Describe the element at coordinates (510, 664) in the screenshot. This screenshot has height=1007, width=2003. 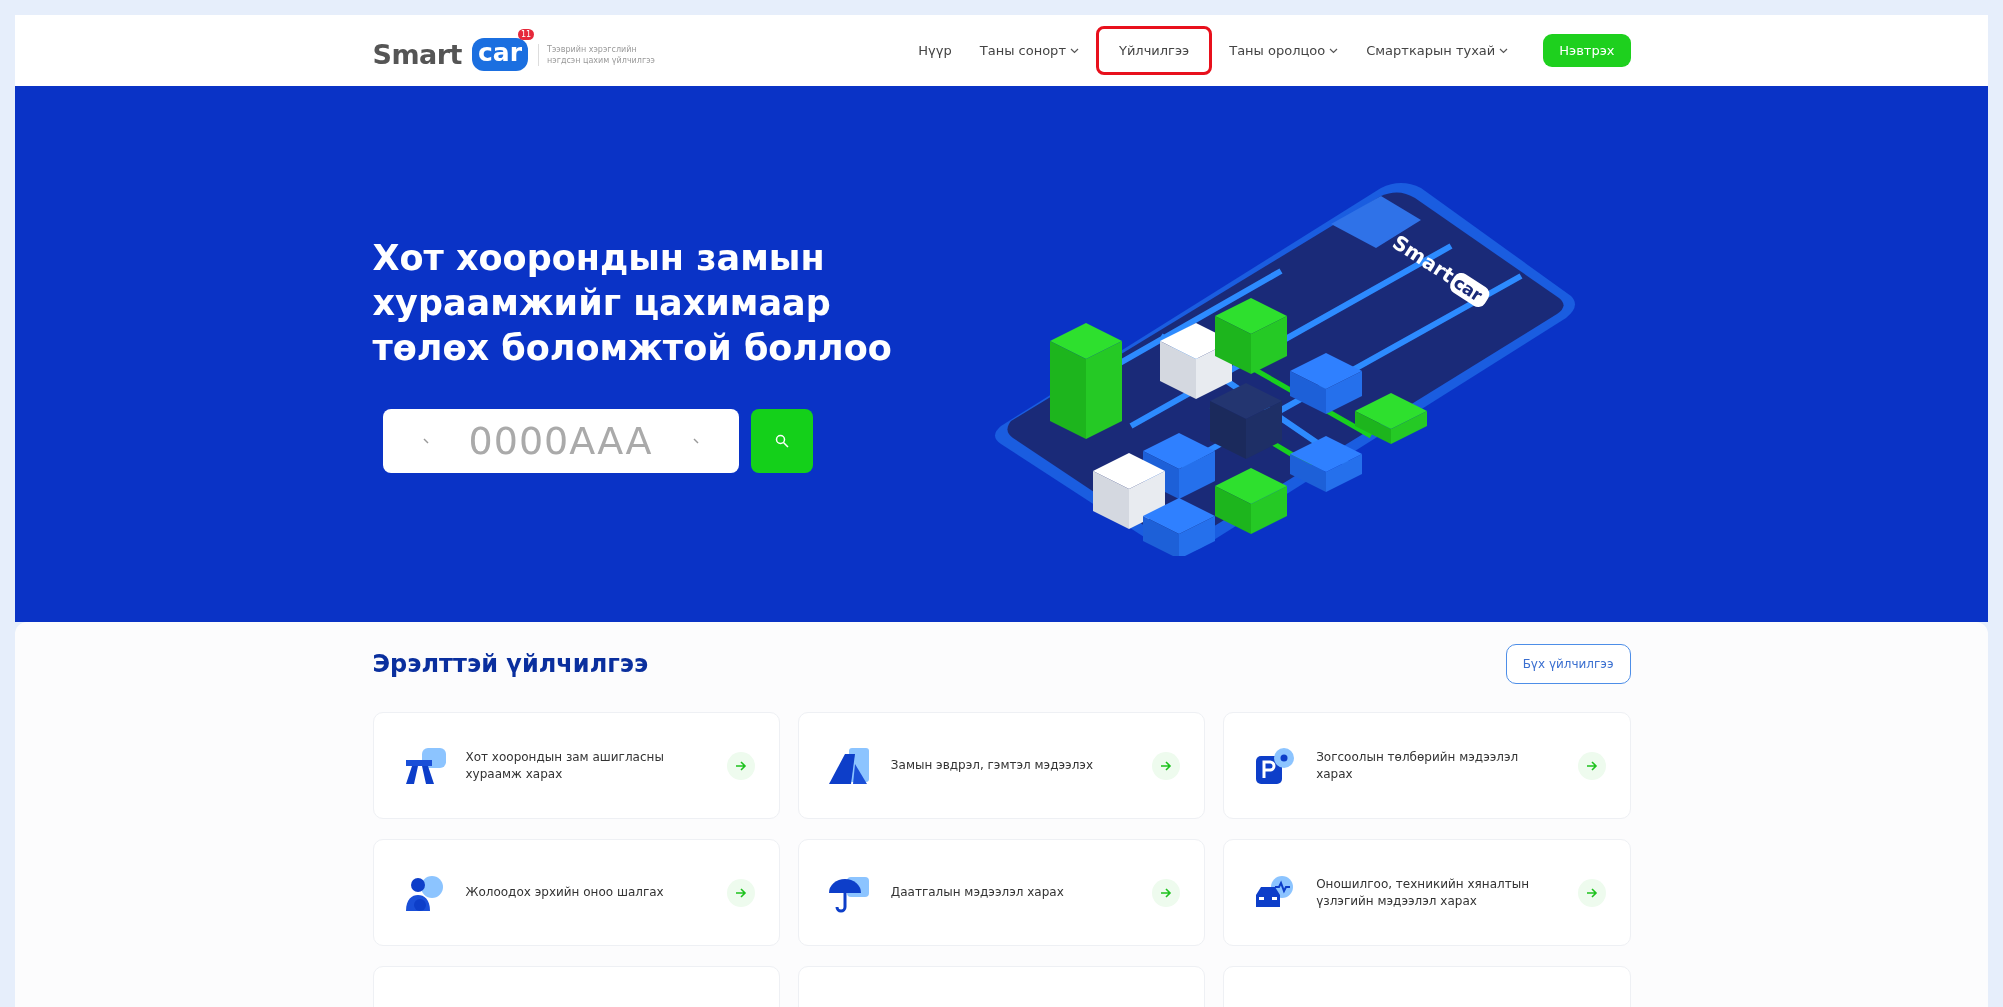
I see `section-heading: Эрэлттэй үйлчилгээ` at that location.